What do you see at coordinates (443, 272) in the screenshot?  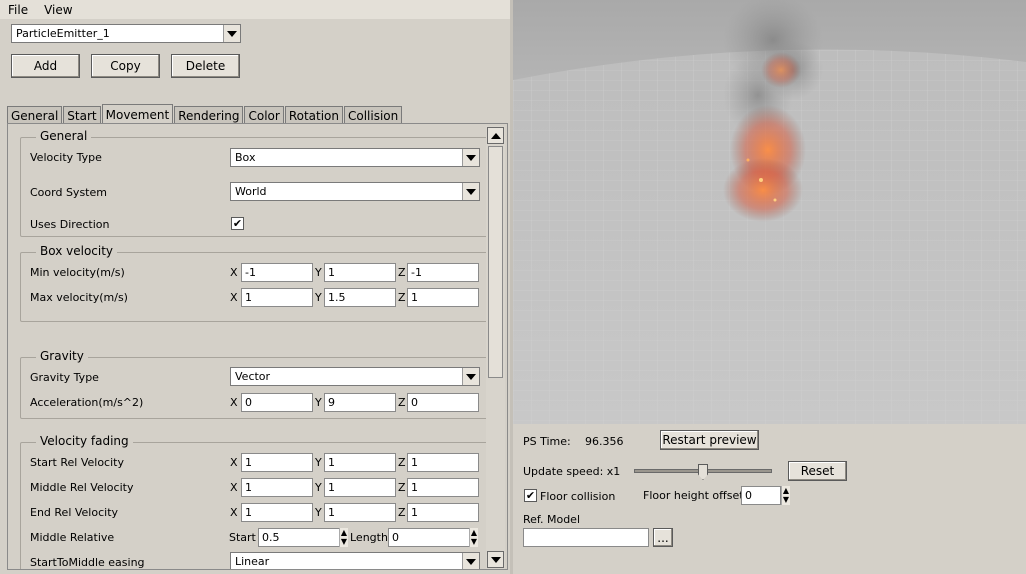 I see `min-velocity-z: -1` at bounding box center [443, 272].